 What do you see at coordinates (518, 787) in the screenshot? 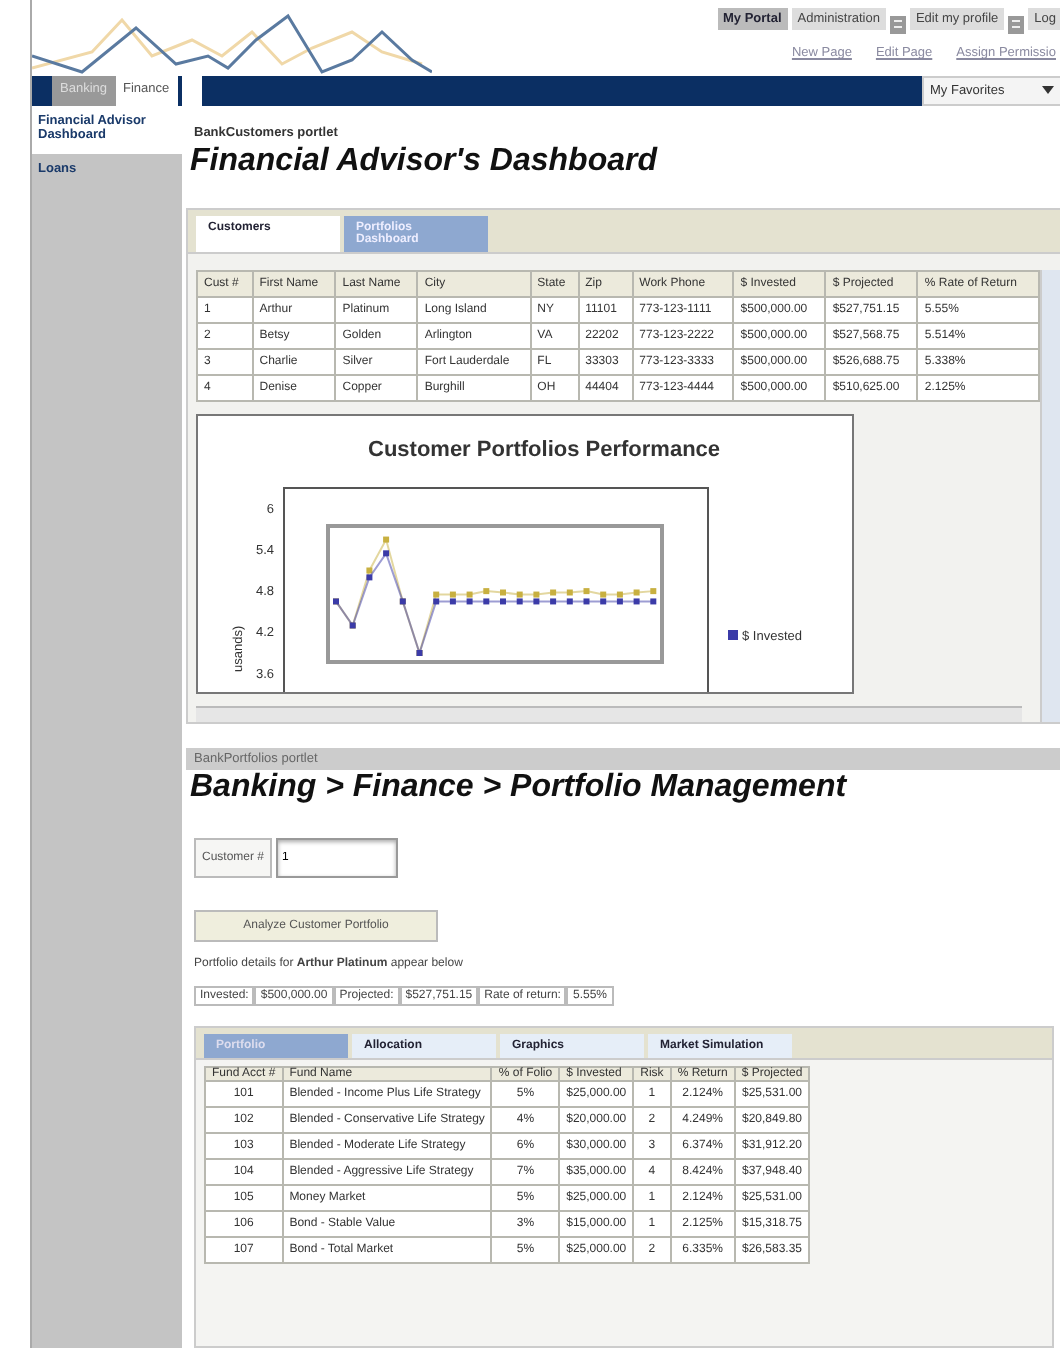
I see `page-heading: Banking > Finance > Portfolio Management` at bounding box center [518, 787].